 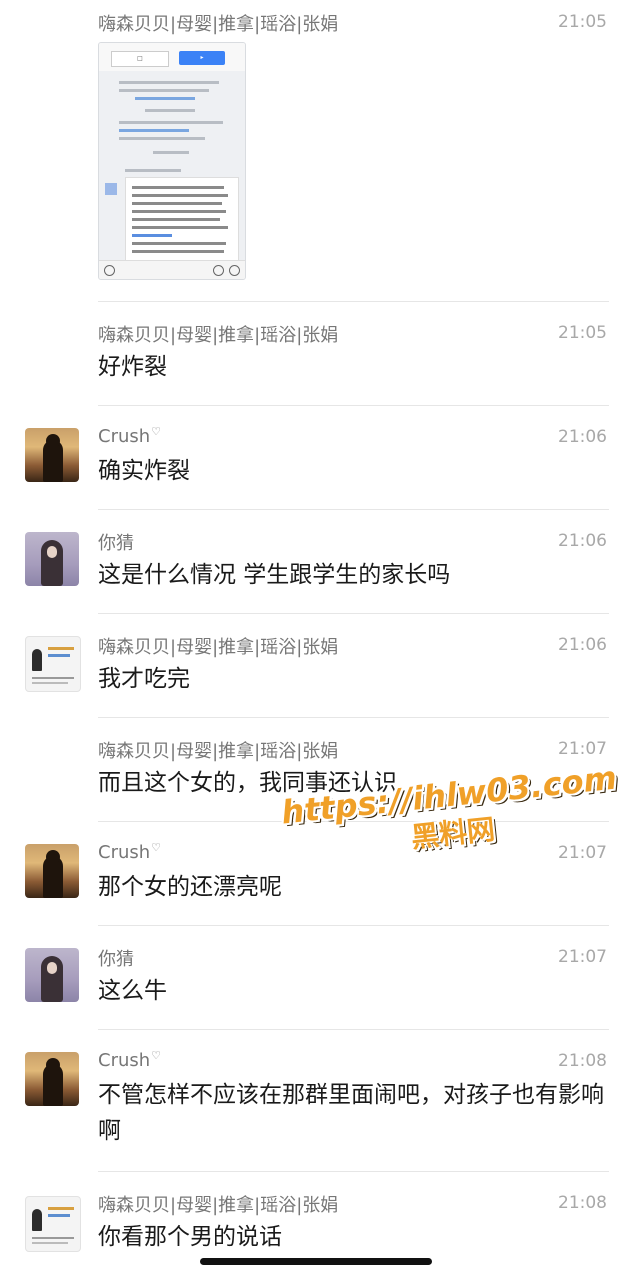 I want to click on message-text: 这是什么情况 学生跟学生的家长吗, so click(x=274, y=575).